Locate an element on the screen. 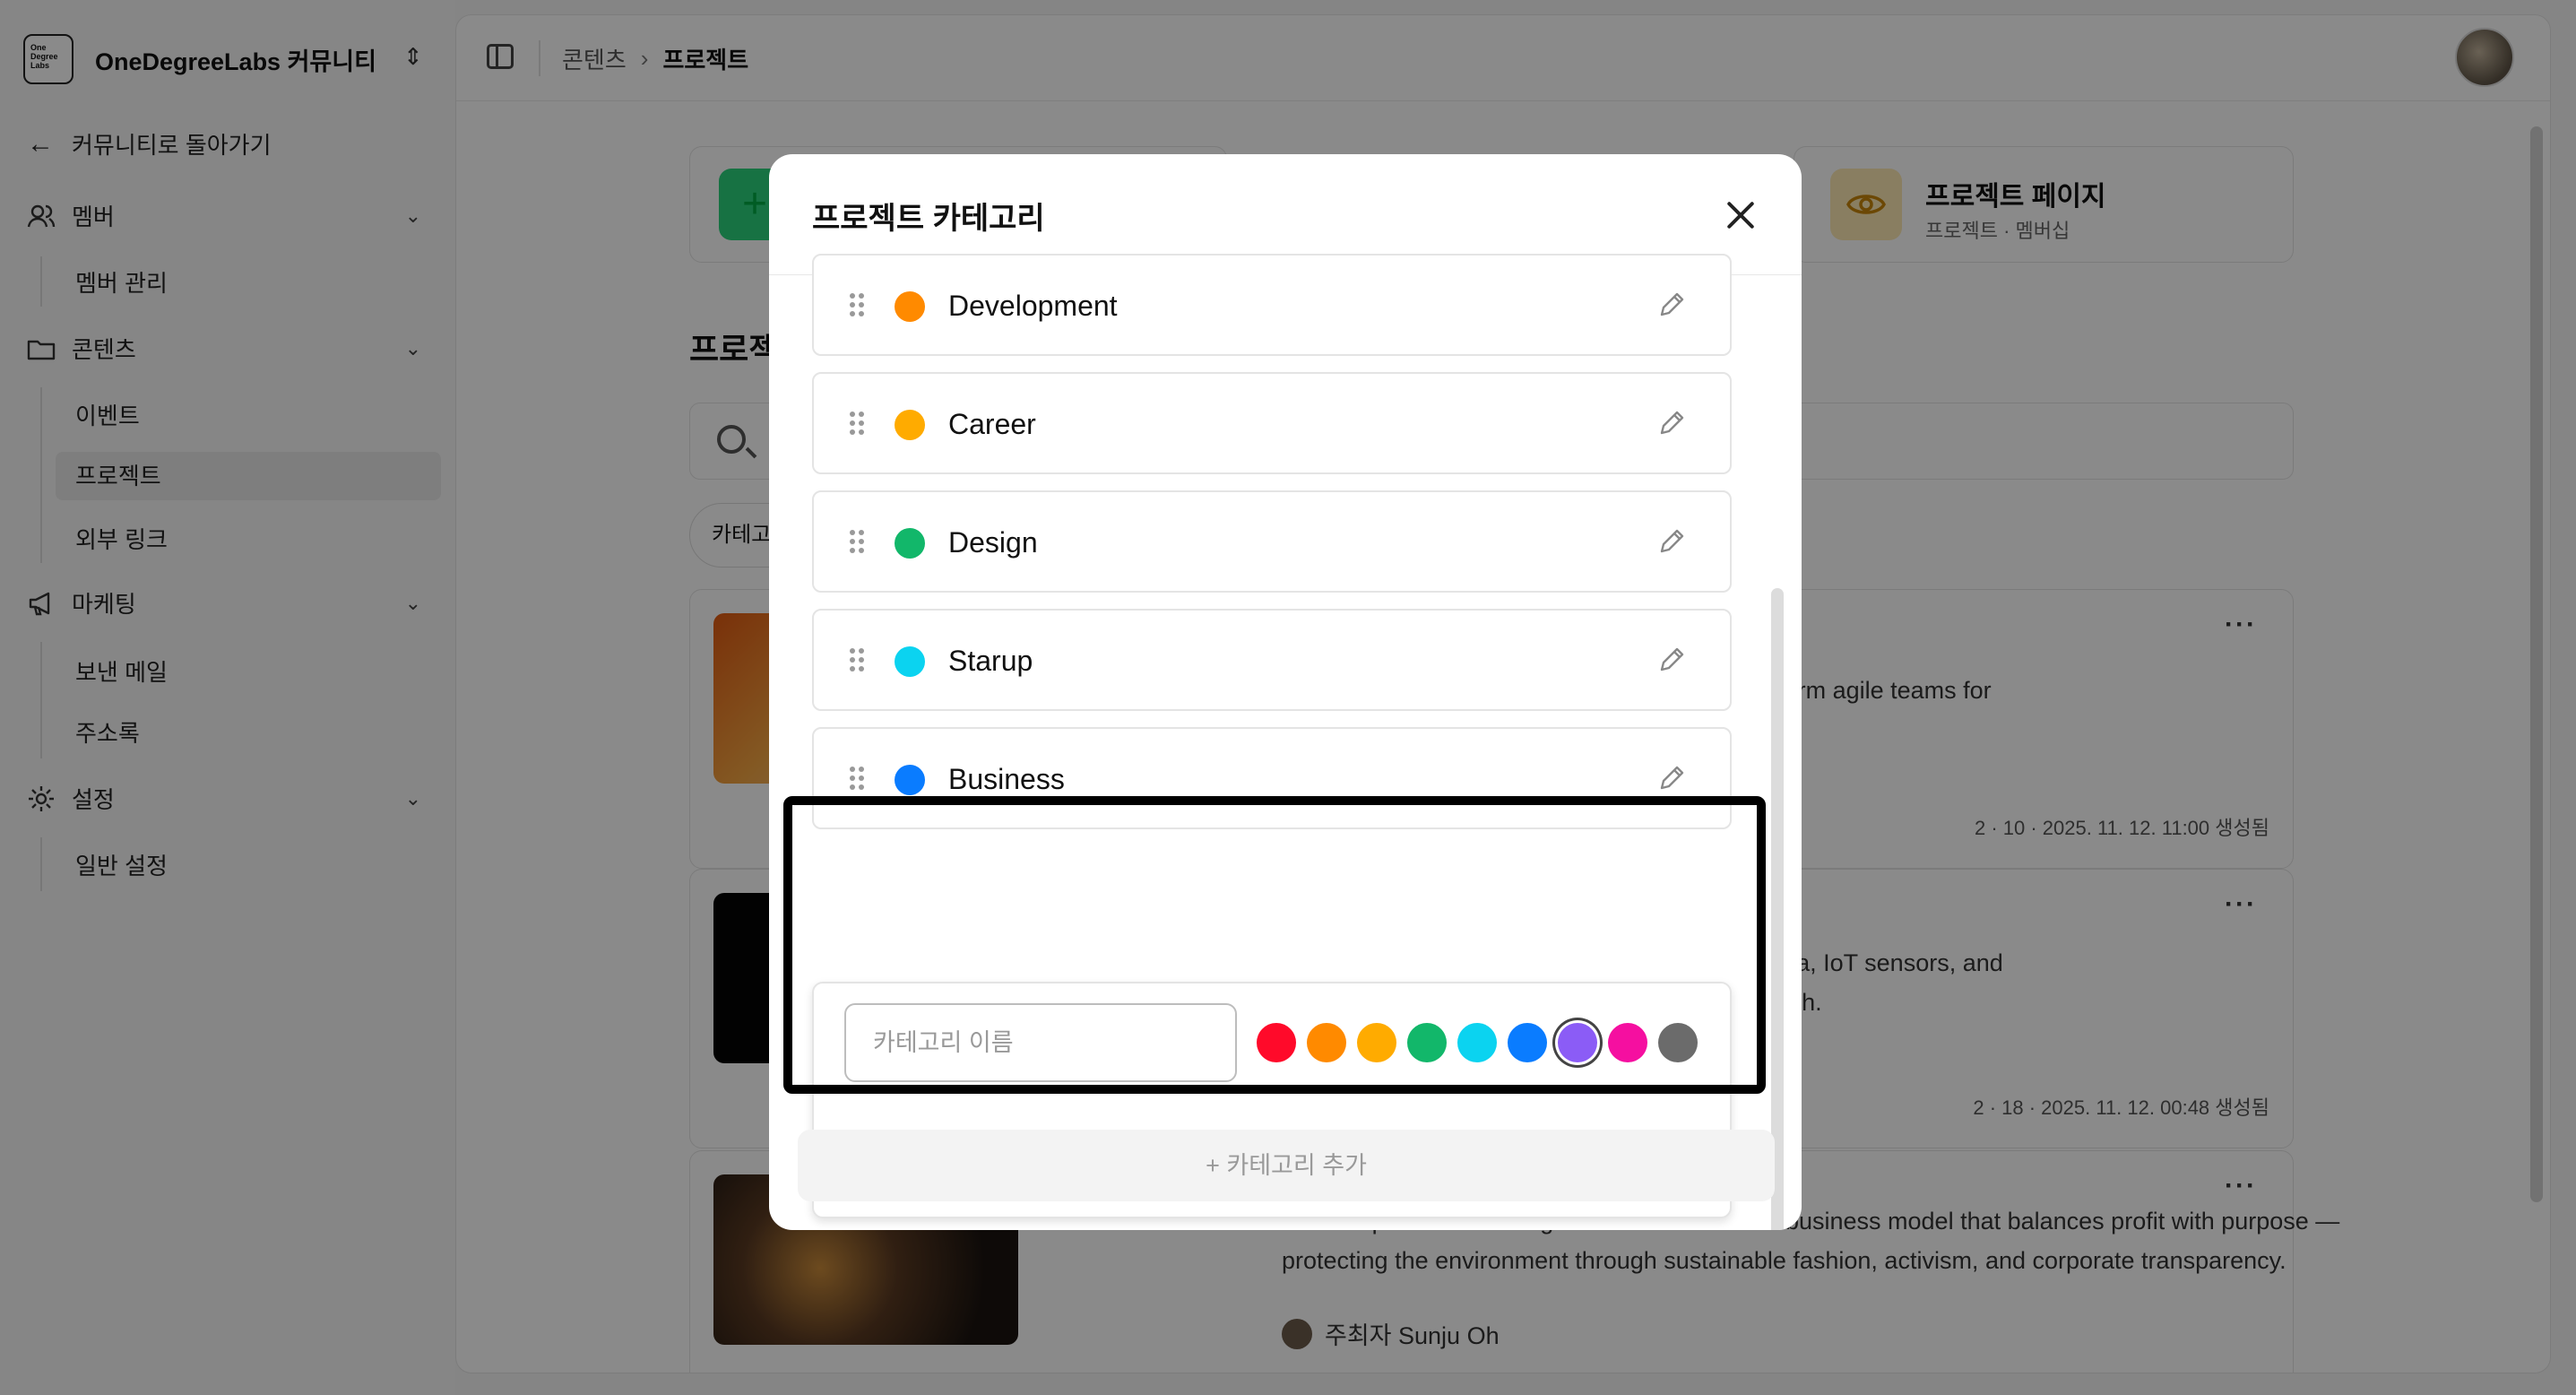 Image resolution: width=2576 pixels, height=1395 pixels. close-icon is located at coordinates (1740, 215).